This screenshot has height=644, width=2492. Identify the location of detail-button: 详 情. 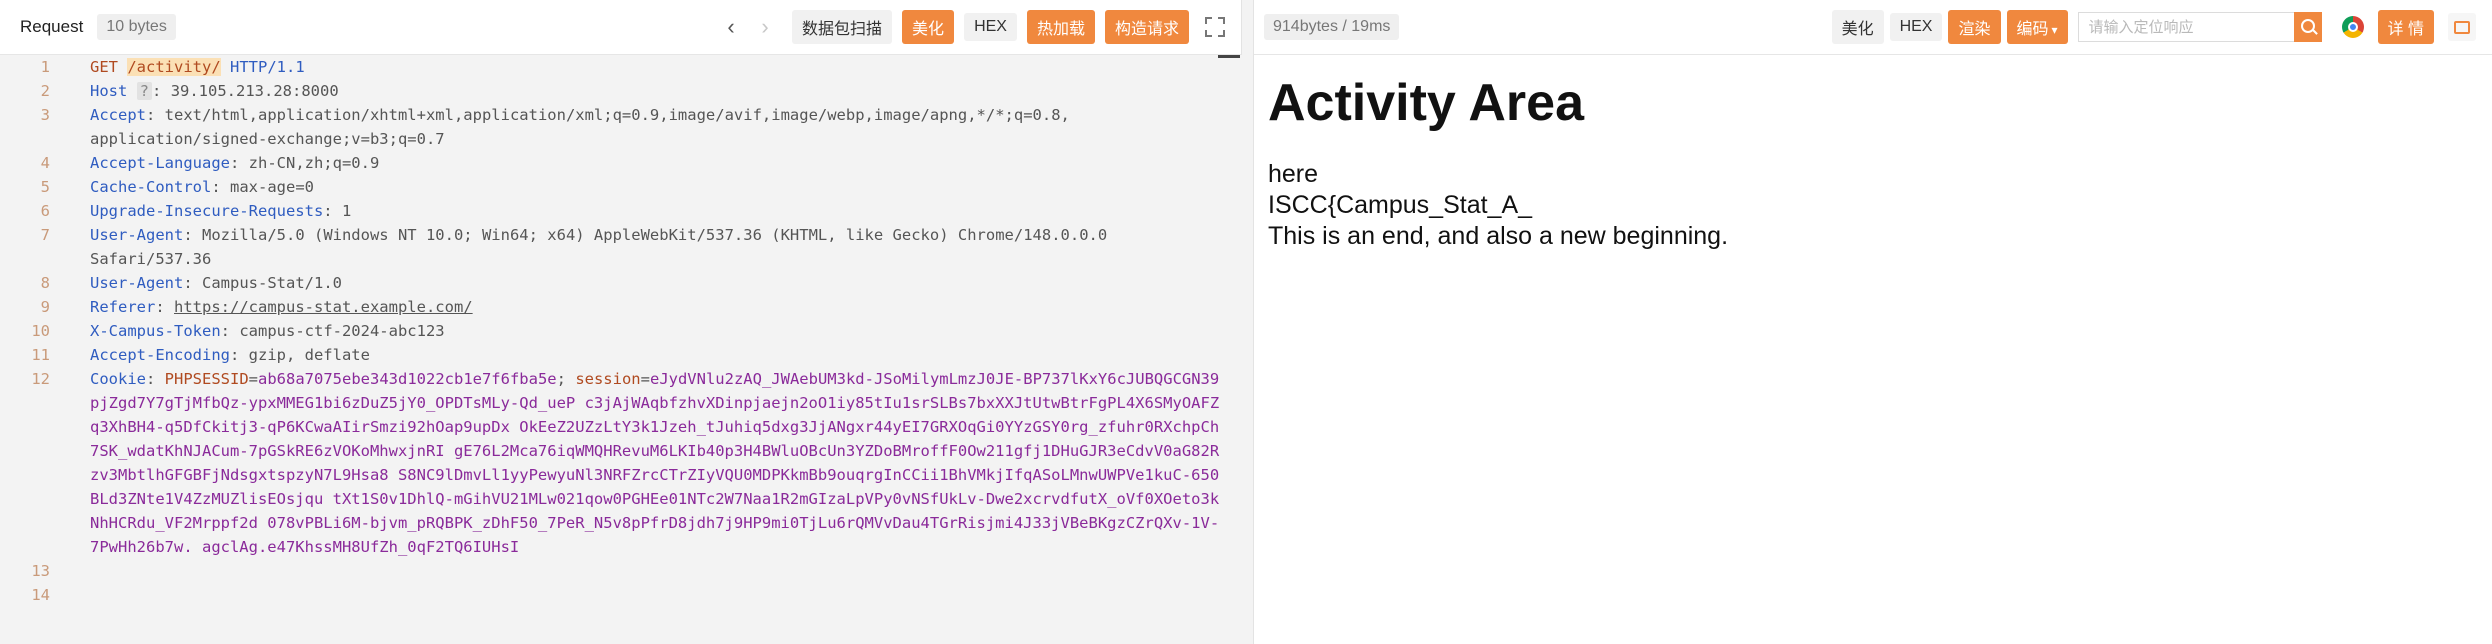
(2405, 27).